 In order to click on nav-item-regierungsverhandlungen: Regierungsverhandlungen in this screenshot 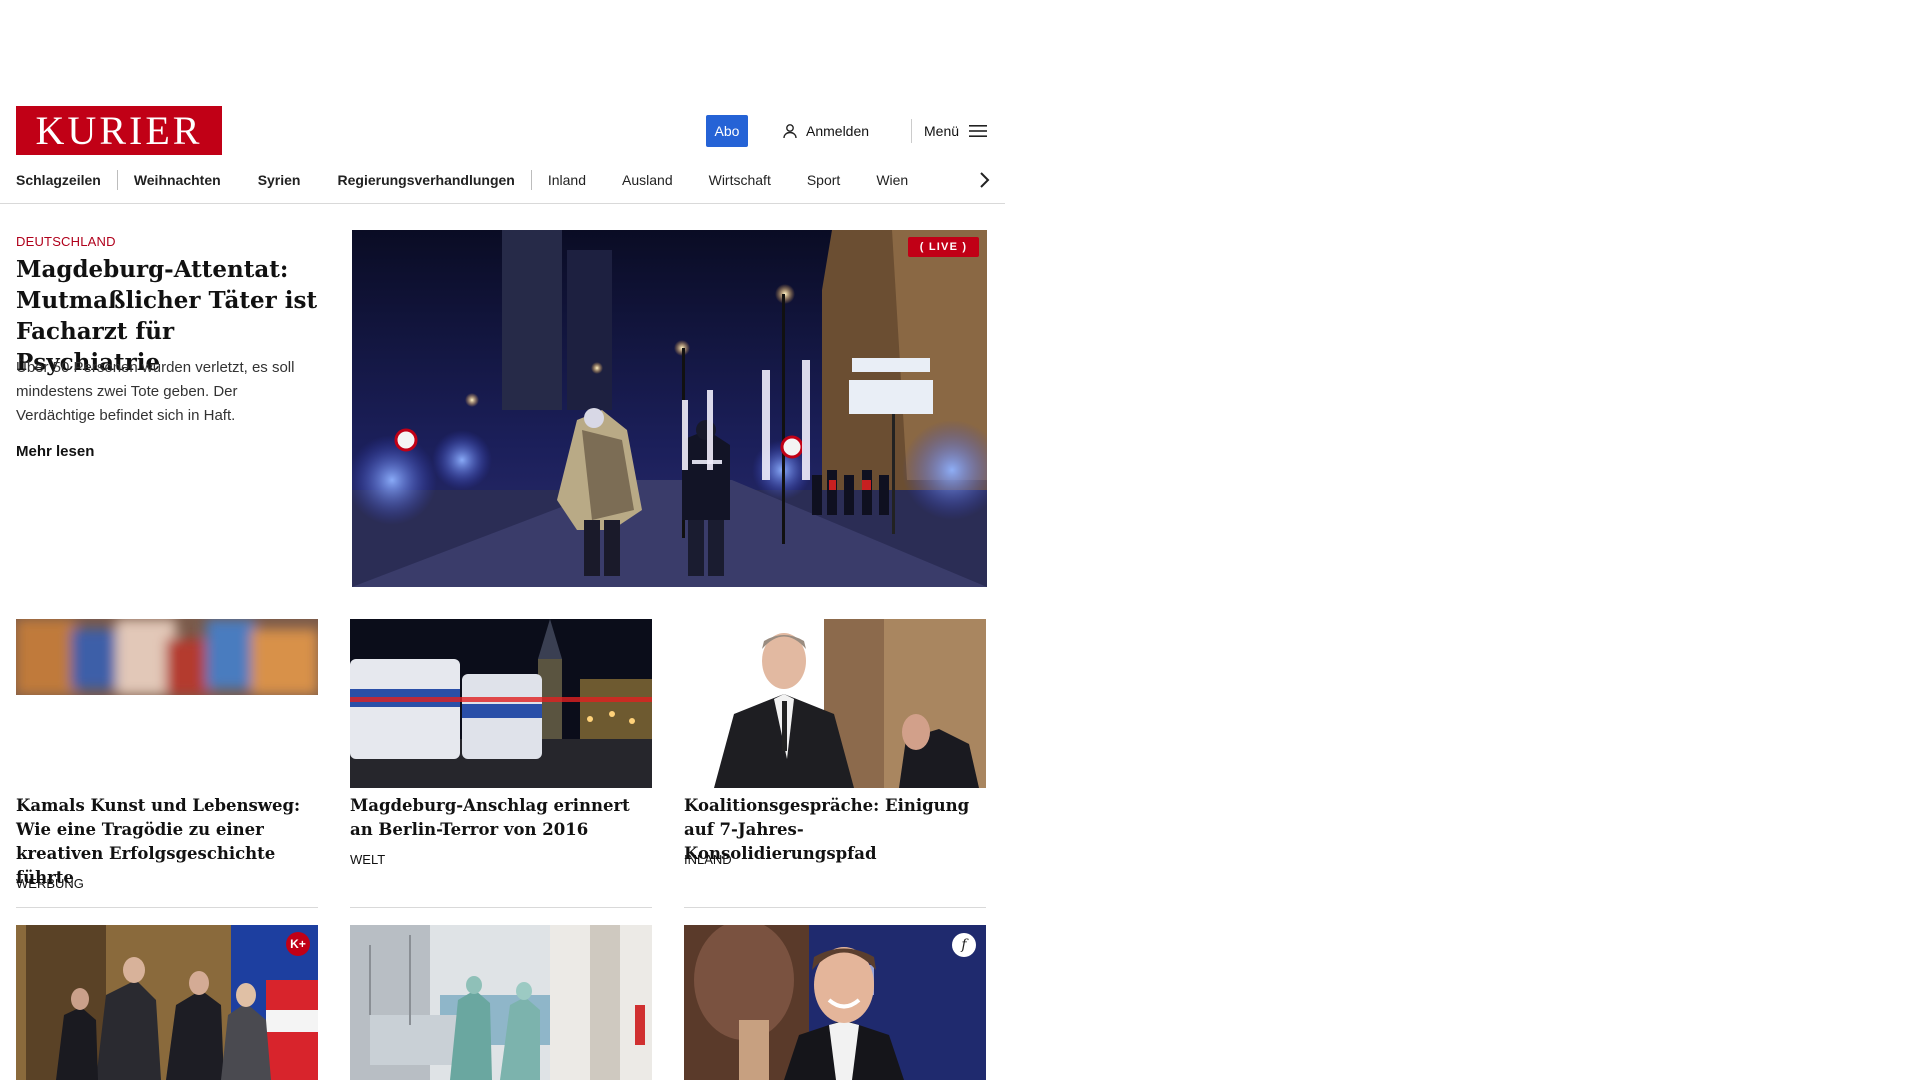, I will do `click(426, 180)`.